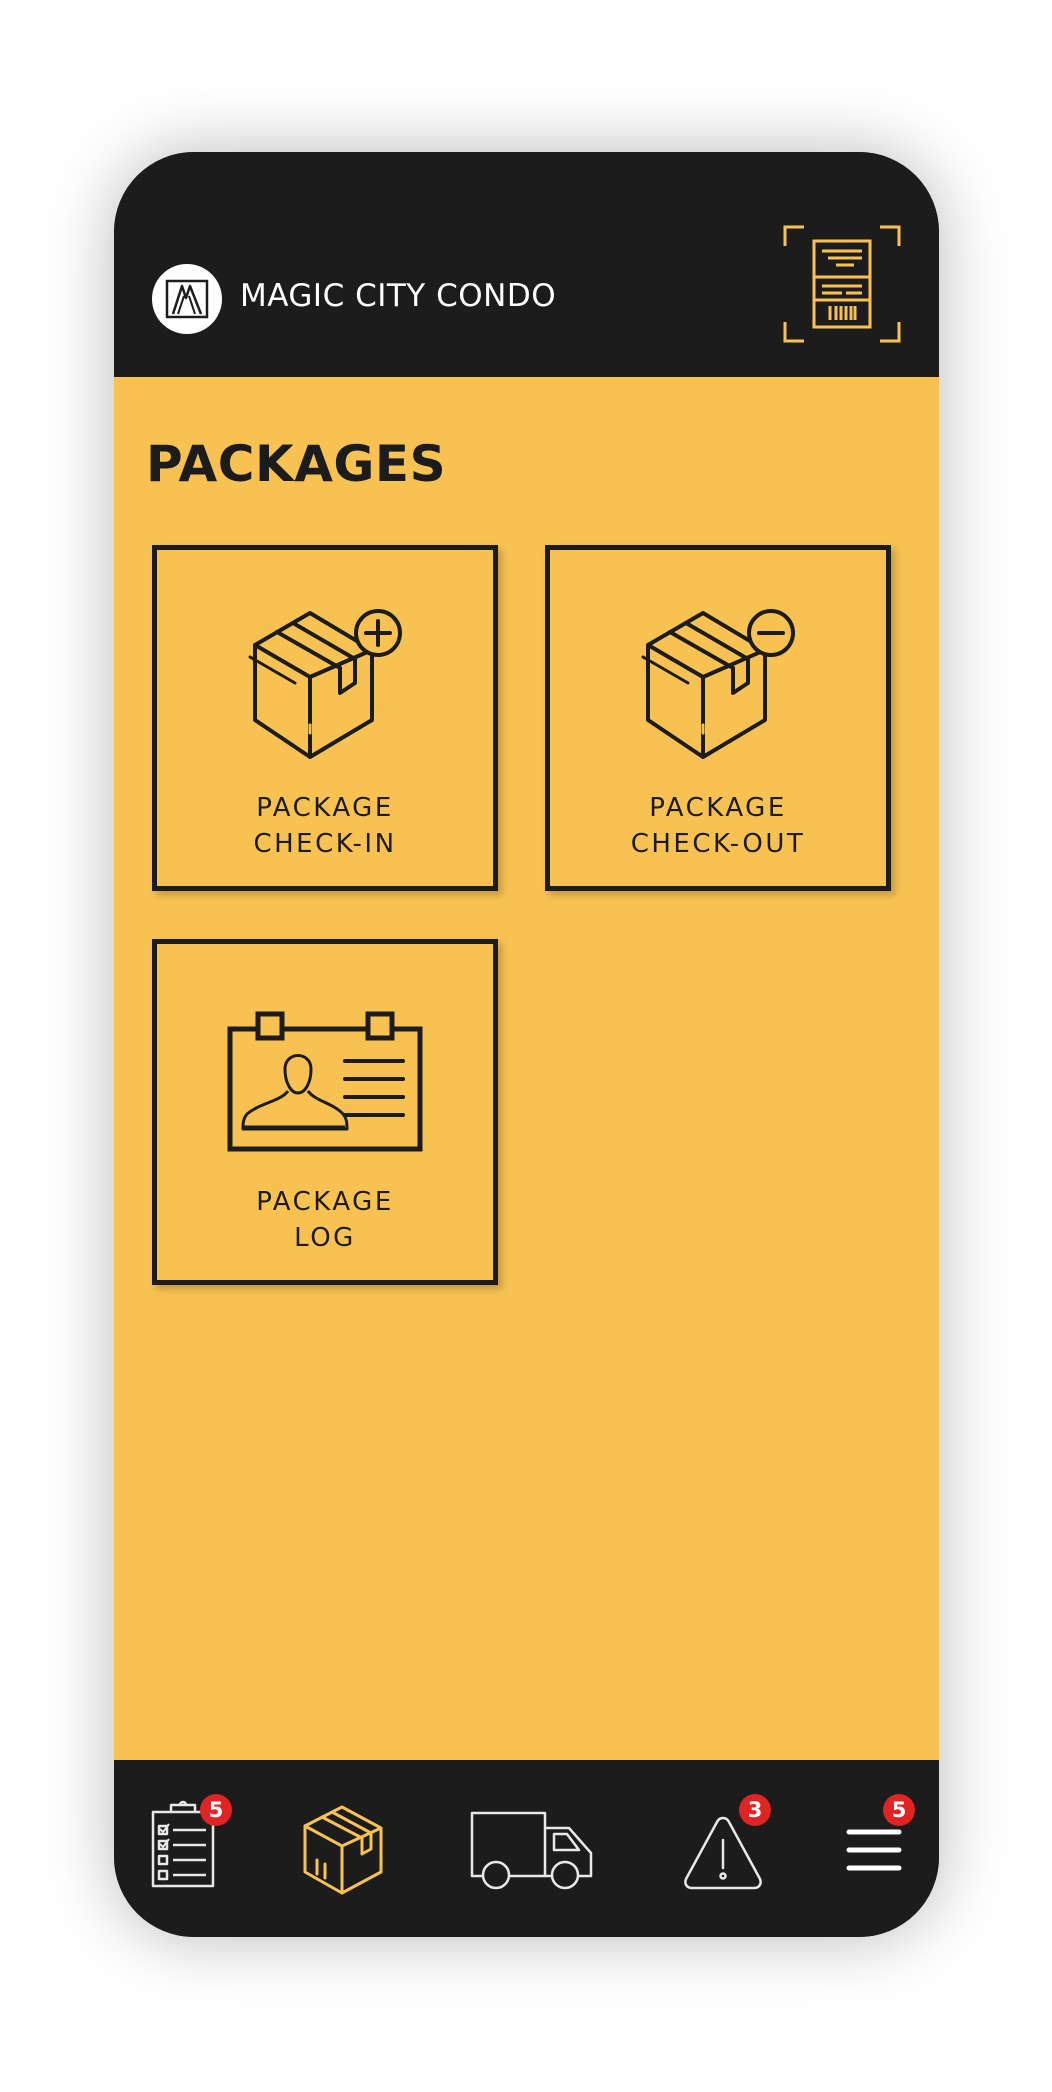 The width and height of the screenshot is (1052, 2092). What do you see at coordinates (296, 464) in the screenshot?
I see `page-title: PACKAGES` at bounding box center [296, 464].